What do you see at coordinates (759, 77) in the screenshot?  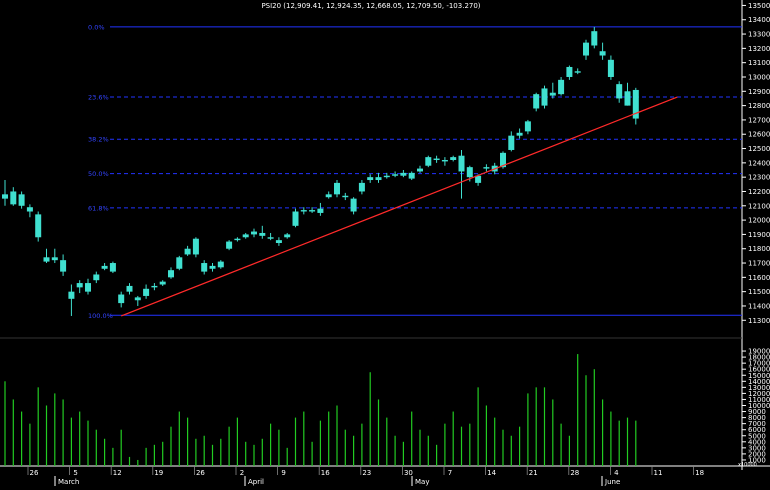 I see `price-tick-label: 13000` at bounding box center [759, 77].